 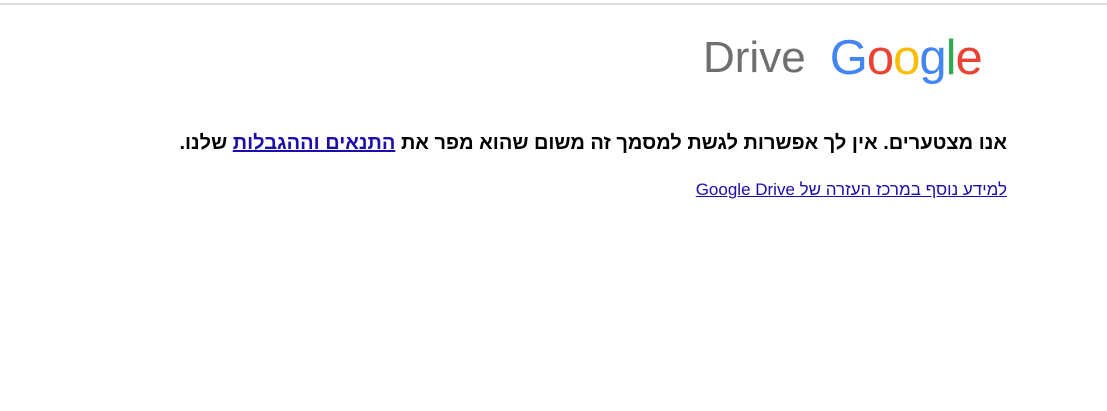 I want to click on help-section: למידע נוסף במרכז העזרה של Google Drive, so click(x=548, y=190).